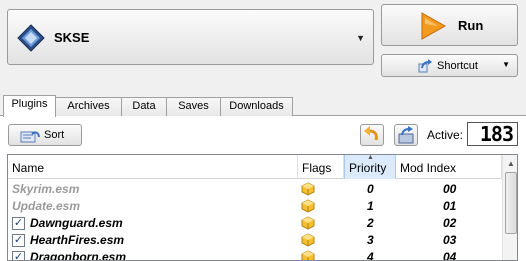 This screenshot has height=261, width=526. I want to click on plugin-mod-index: 01, so click(450, 206).